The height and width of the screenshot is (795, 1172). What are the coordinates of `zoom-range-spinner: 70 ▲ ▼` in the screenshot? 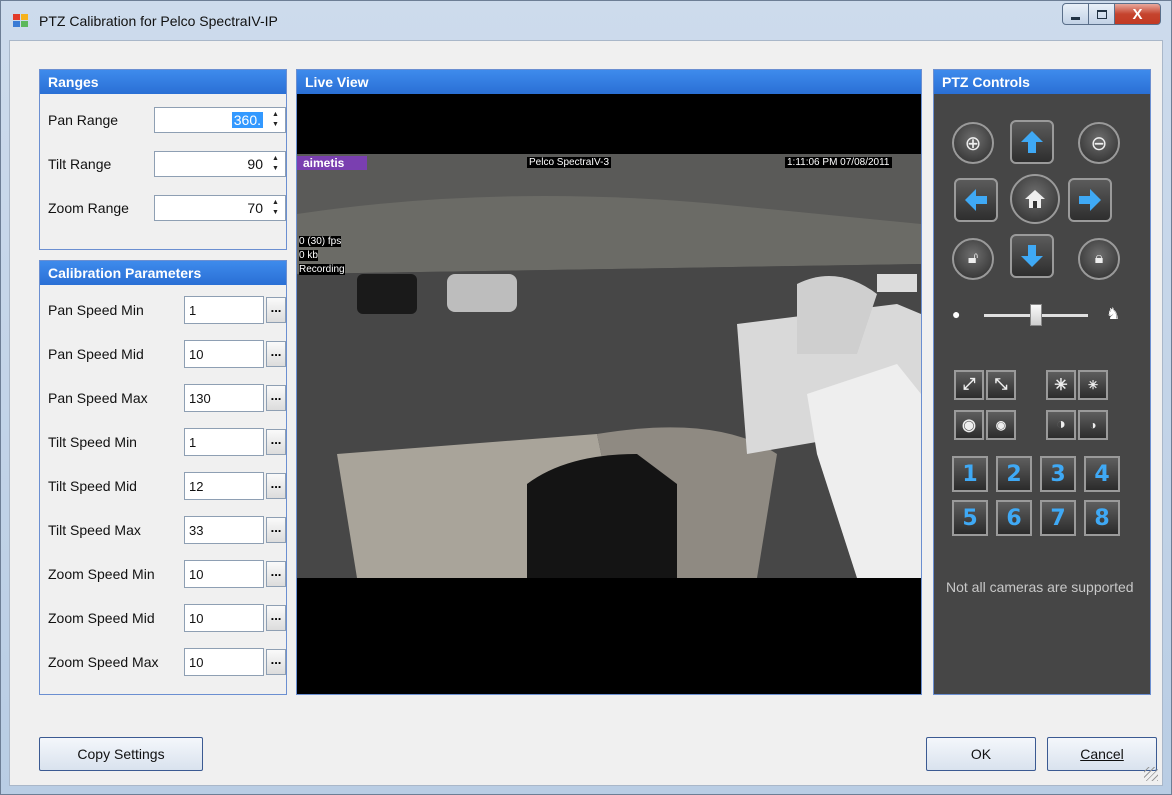 It's located at (220, 208).